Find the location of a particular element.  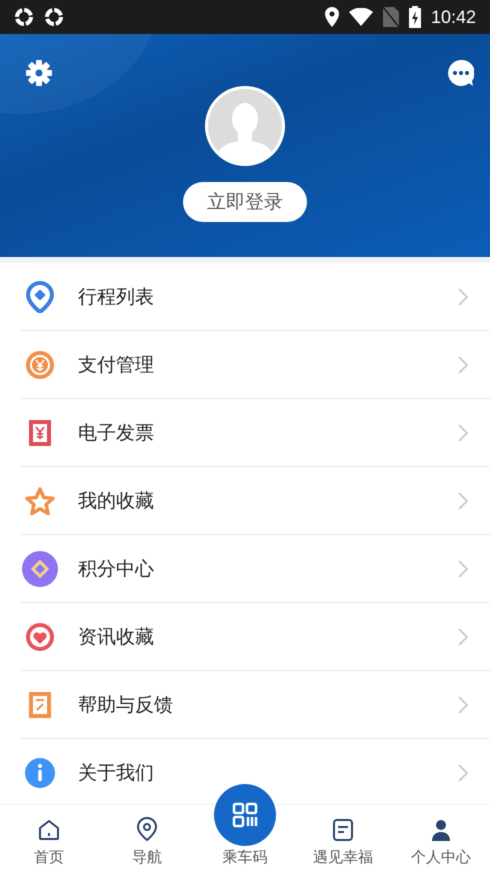

menu-label: 行程列表 is located at coordinates (116, 297).